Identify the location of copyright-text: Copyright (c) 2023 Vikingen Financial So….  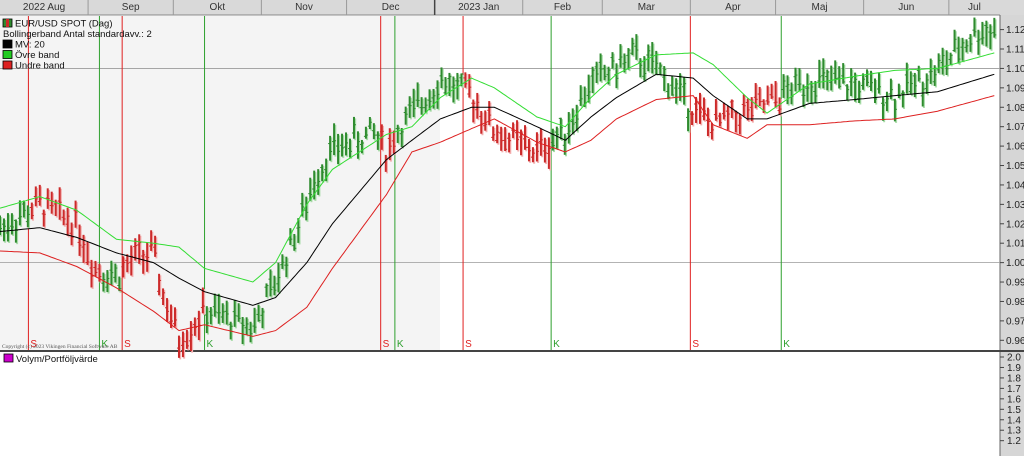
(60, 346).